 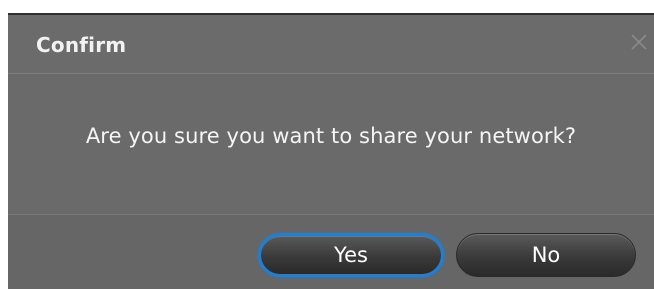 What do you see at coordinates (81, 45) in the screenshot?
I see `dialog-title: Confirm` at bounding box center [81, 45].